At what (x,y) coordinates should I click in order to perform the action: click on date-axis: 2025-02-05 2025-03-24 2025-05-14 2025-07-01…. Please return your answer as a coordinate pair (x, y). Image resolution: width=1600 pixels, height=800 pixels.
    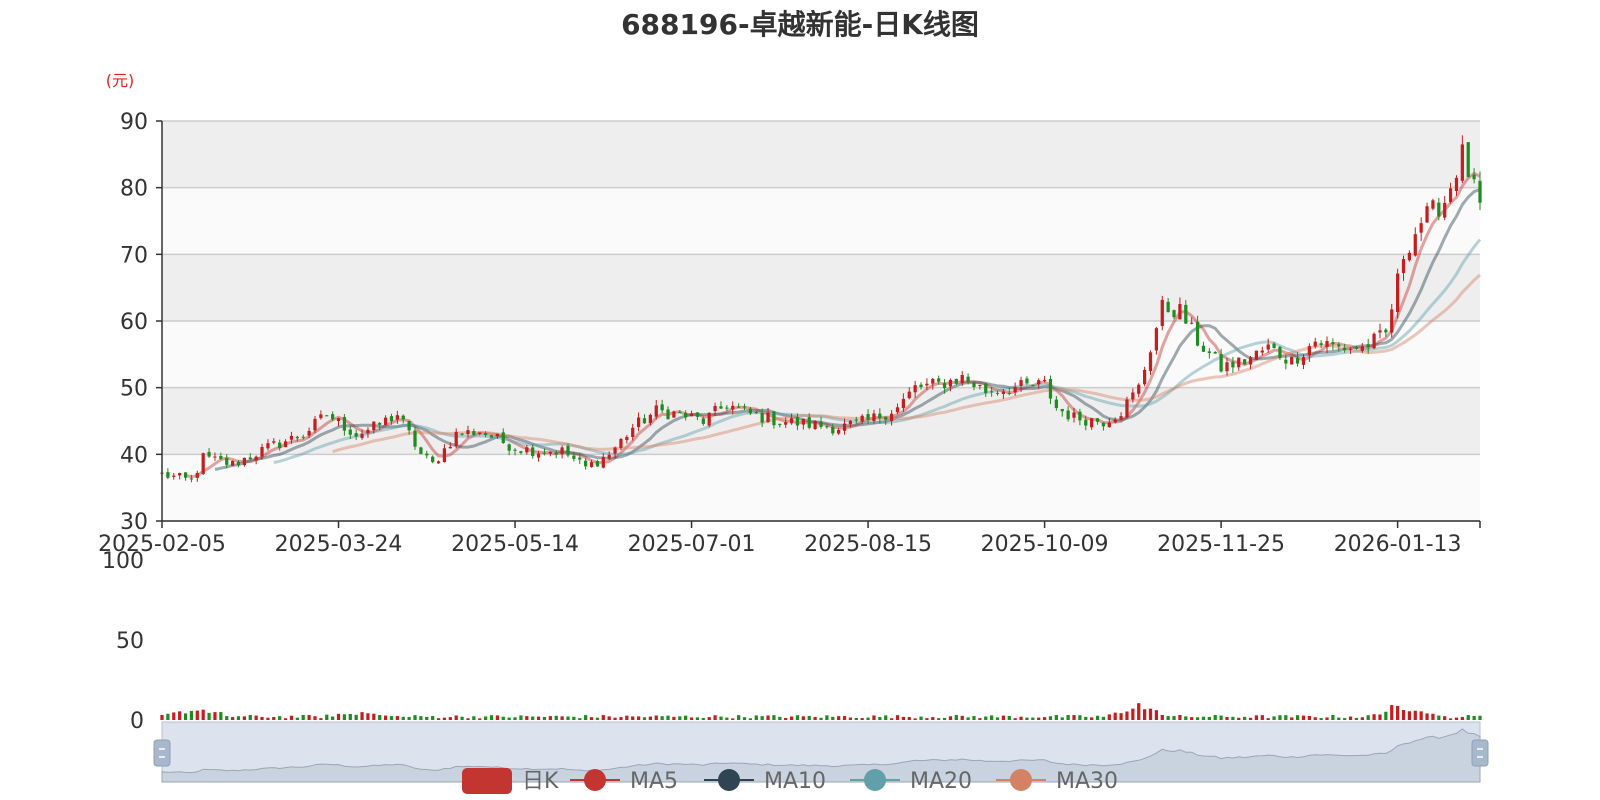
    Looking at the image, I should click on (789, 538).